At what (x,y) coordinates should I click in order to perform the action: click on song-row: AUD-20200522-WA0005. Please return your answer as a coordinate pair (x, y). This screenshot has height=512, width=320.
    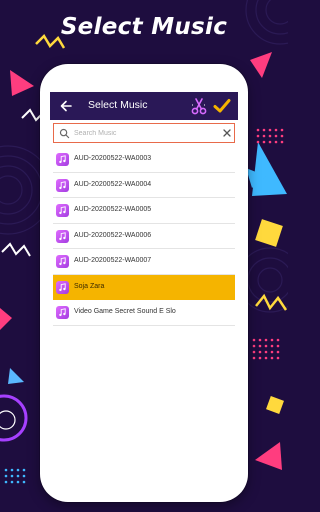
    Looking at the image, I should click on (144, 211).